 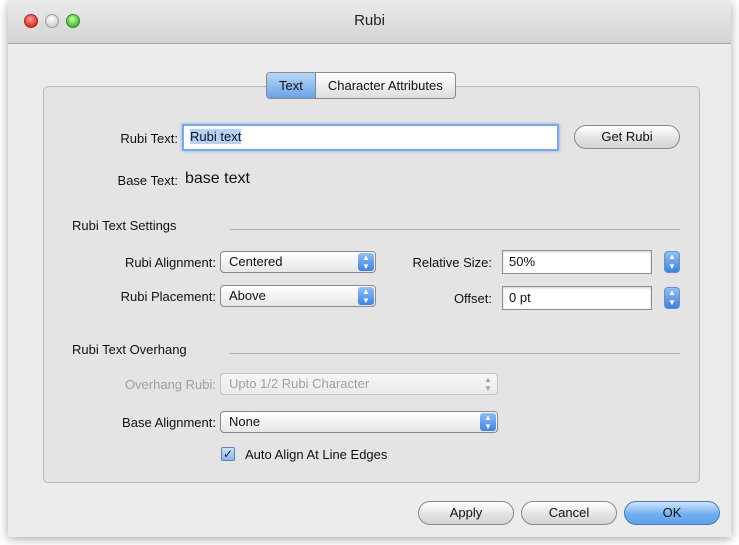 I want to click on offset-label: Offset:, so click(x=472, y=298).